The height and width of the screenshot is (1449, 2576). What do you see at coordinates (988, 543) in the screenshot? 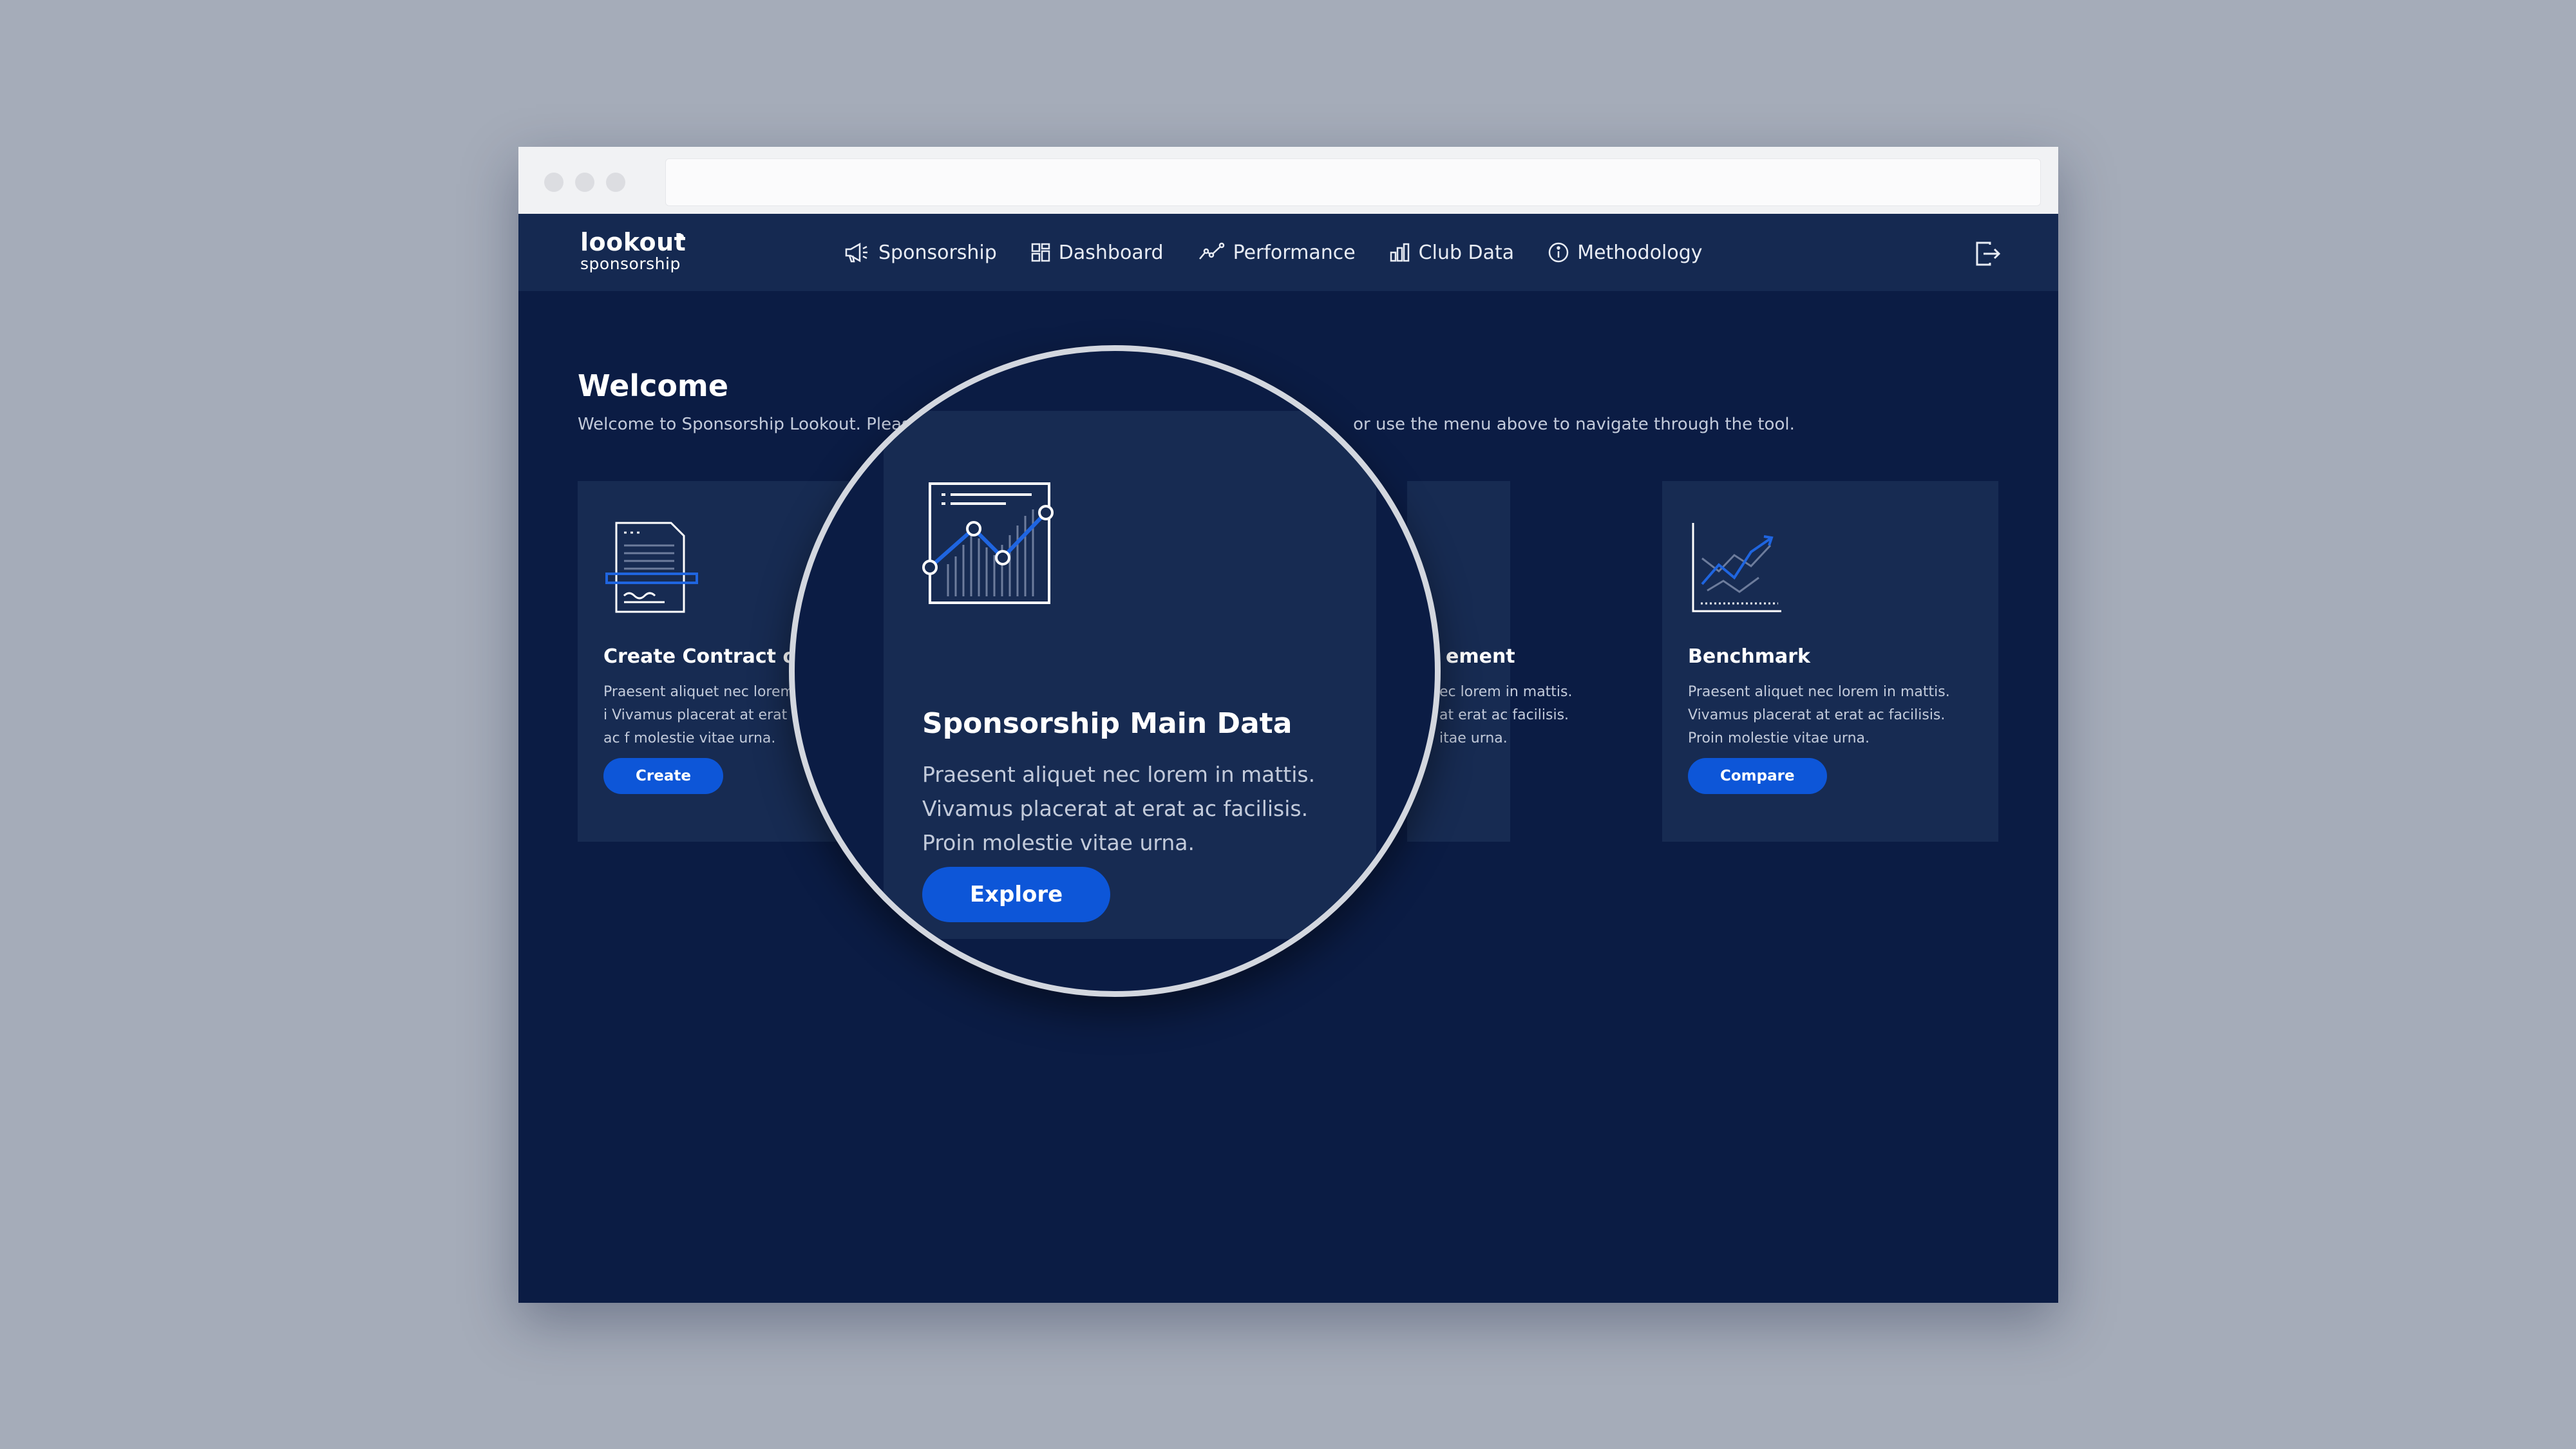
I see `line-chart-icon` at bounding box center [988, 543].